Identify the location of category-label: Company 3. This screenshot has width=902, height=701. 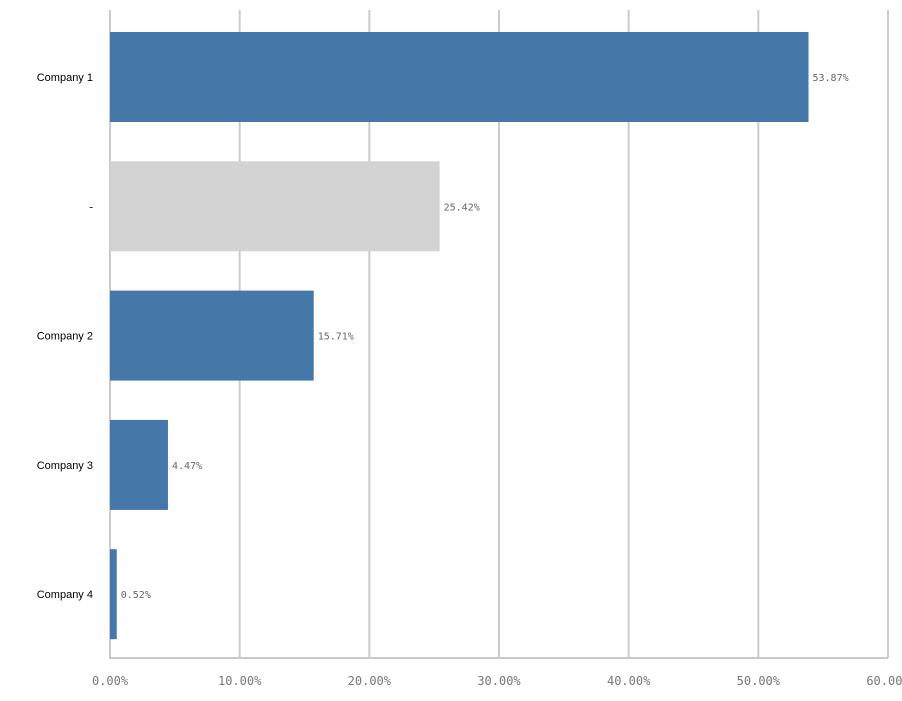
(65, 466).